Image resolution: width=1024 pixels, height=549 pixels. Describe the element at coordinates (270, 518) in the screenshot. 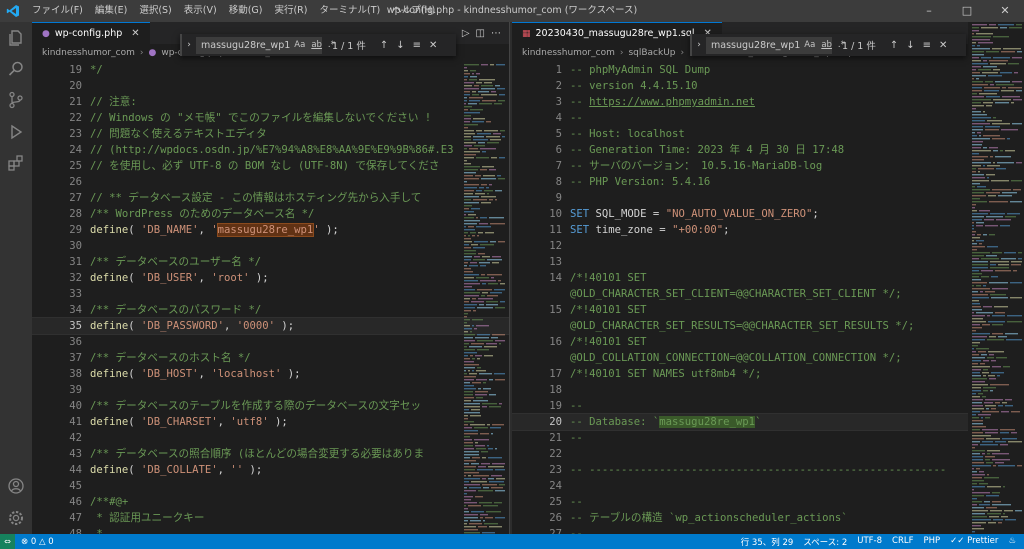

I see `code-line: 47 * 認証用ユニークキー` at that location.